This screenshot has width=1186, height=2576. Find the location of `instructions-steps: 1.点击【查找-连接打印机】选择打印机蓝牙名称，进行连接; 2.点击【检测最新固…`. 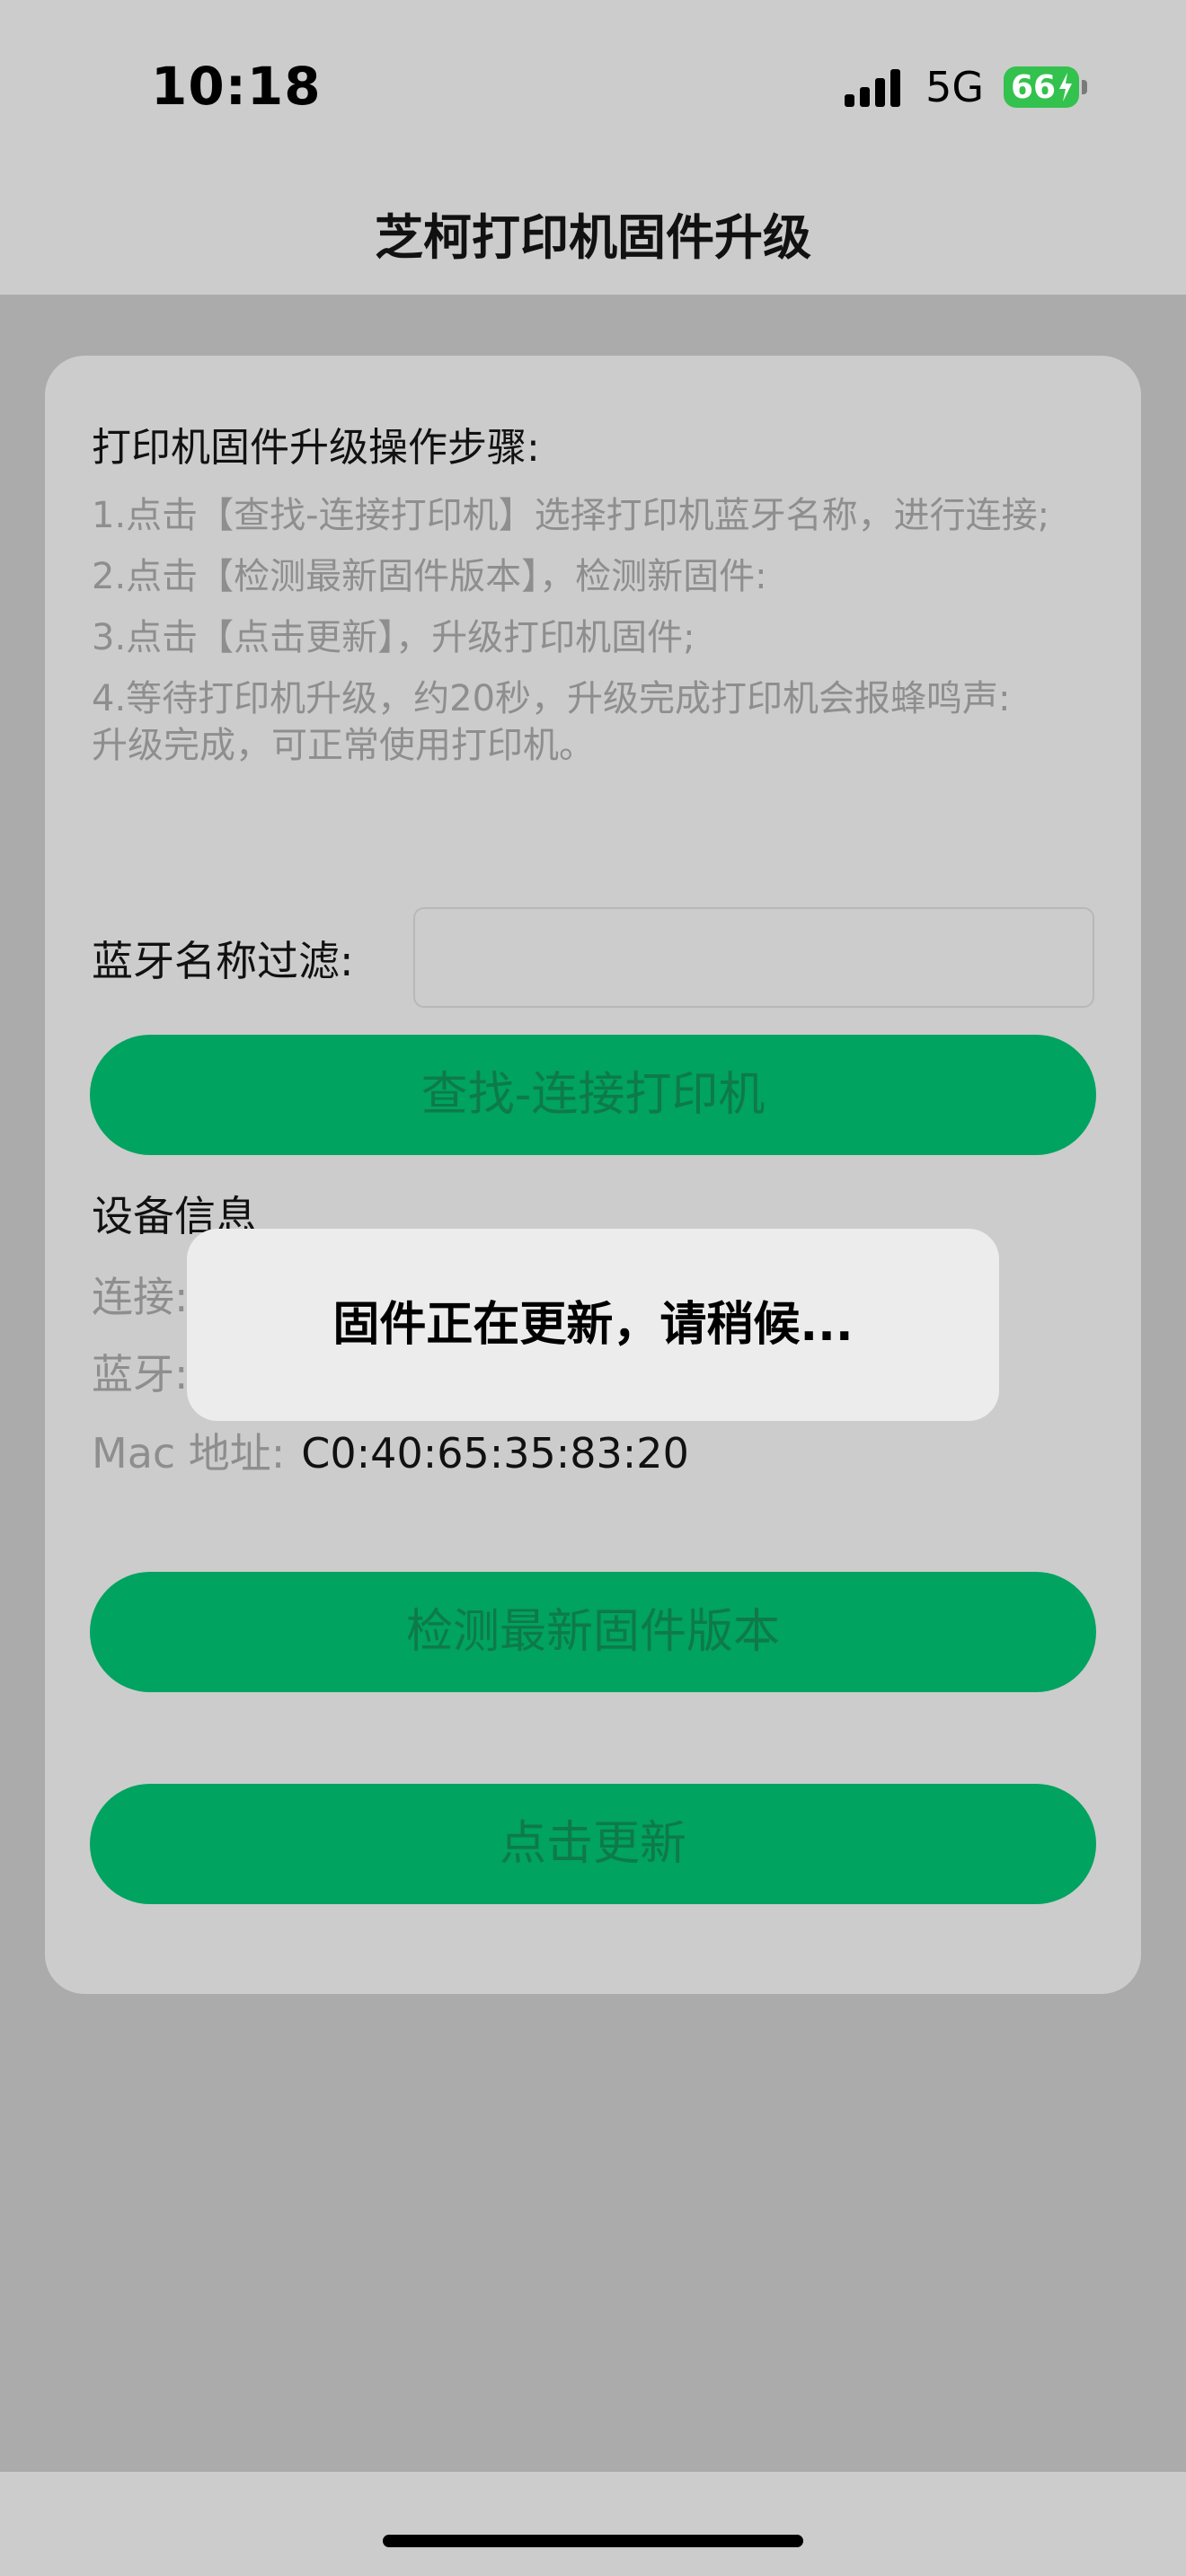

instructions-steps: 1.点击【查找-连接打印机】选择打印机蓝牙名称，进行连接; 2.点击【检测最新固… is located at coordinates (595, 637).